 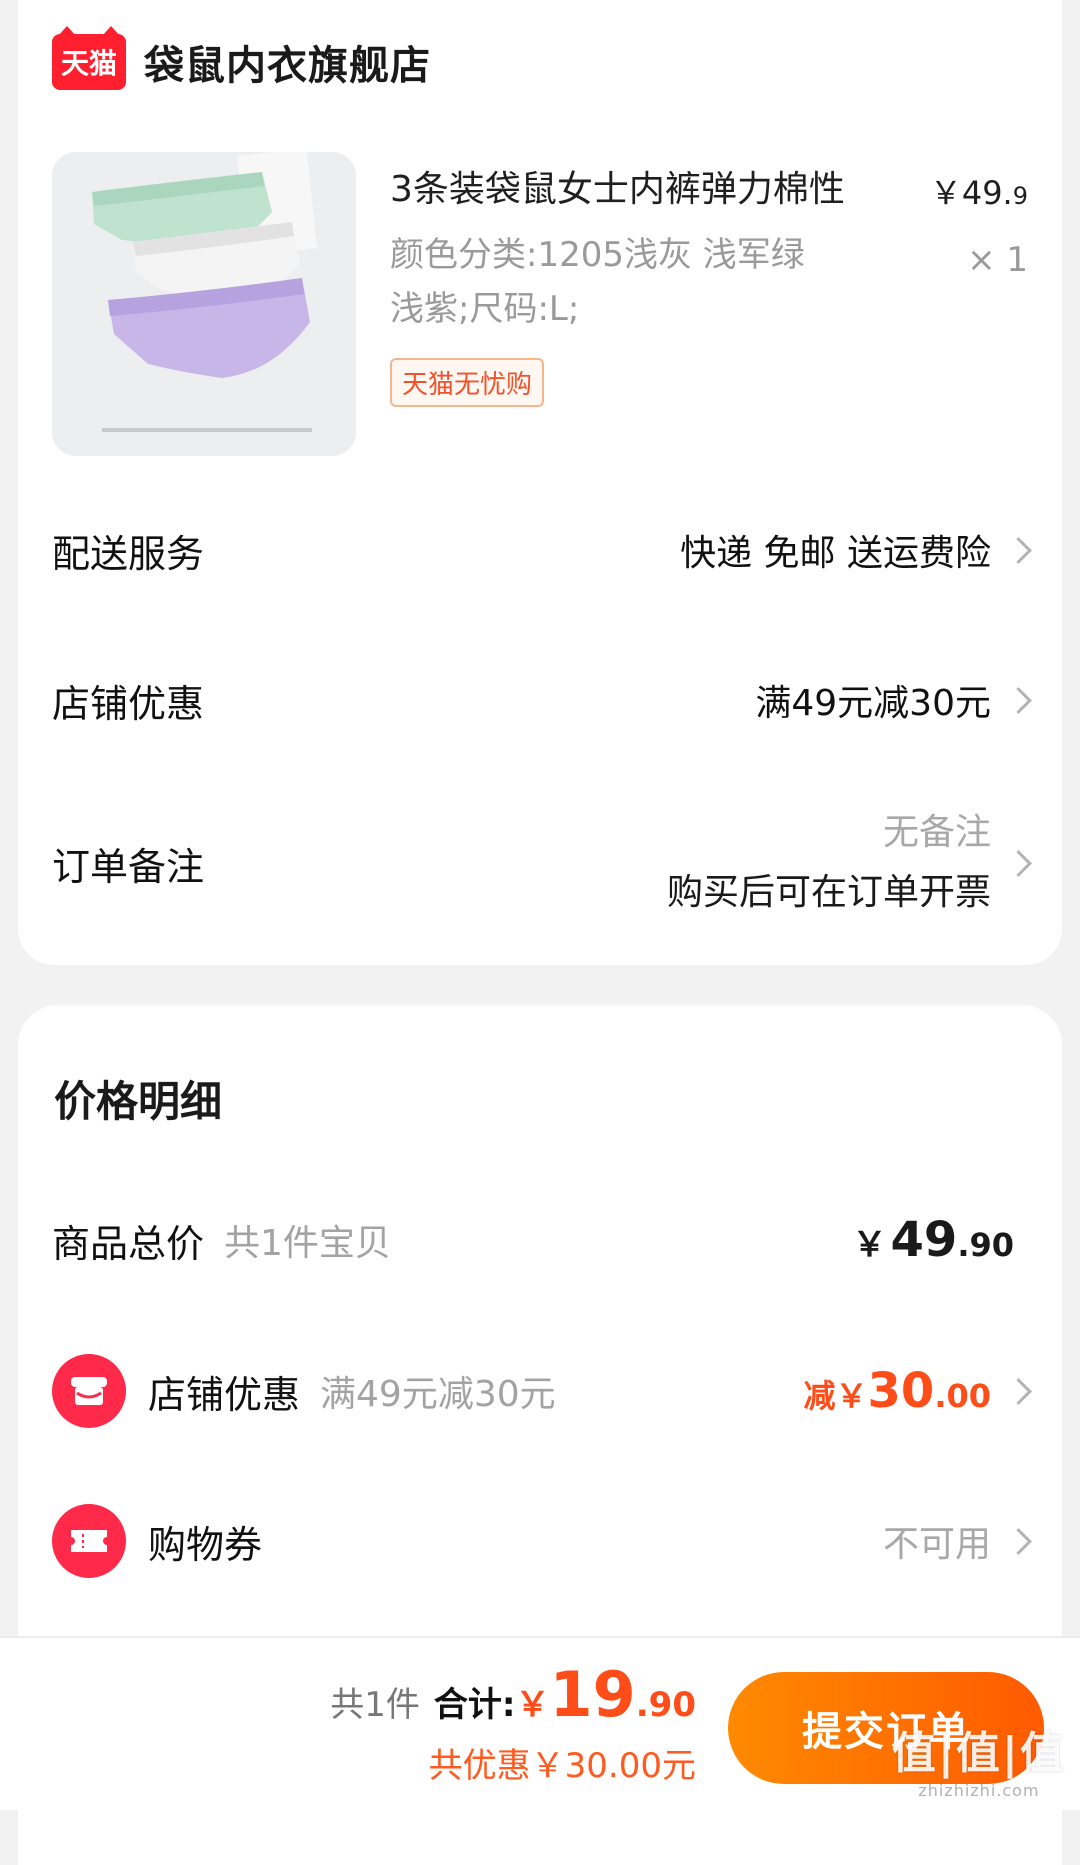 I want to click on delivery-value-wrap: 快递 免邮 送运费险, so click(x=856, y=550).